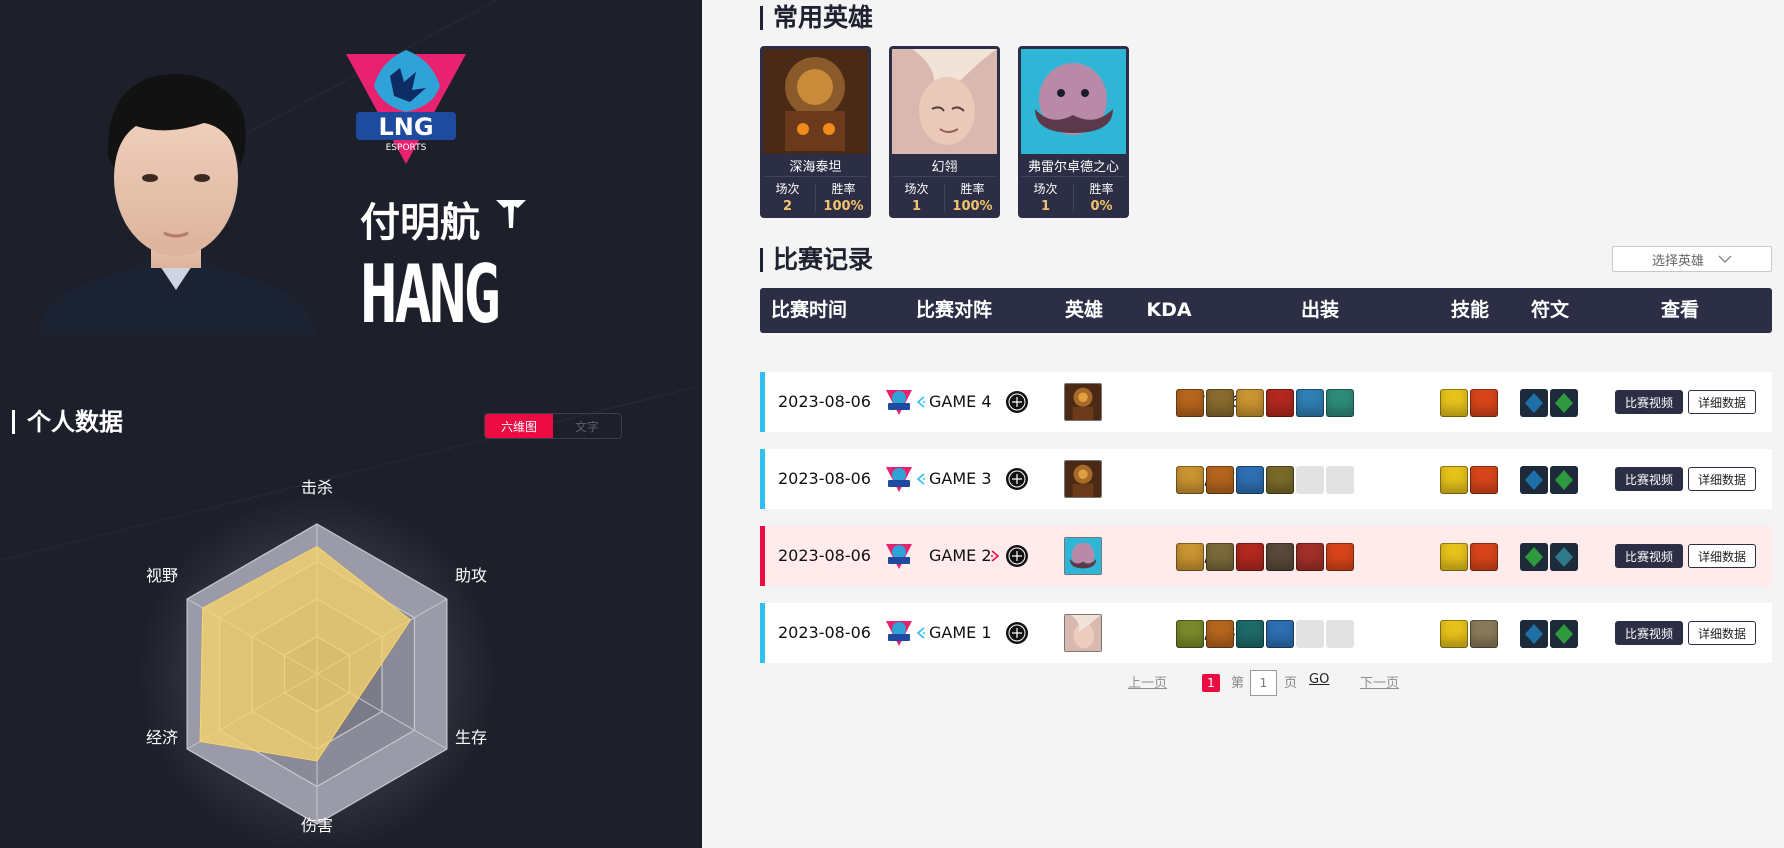 This screenshot has height=848, width=1784. Describe the element at coordinates (317, 825) in the screenshot. I see `radar-label-damage: 伤害` at that location.